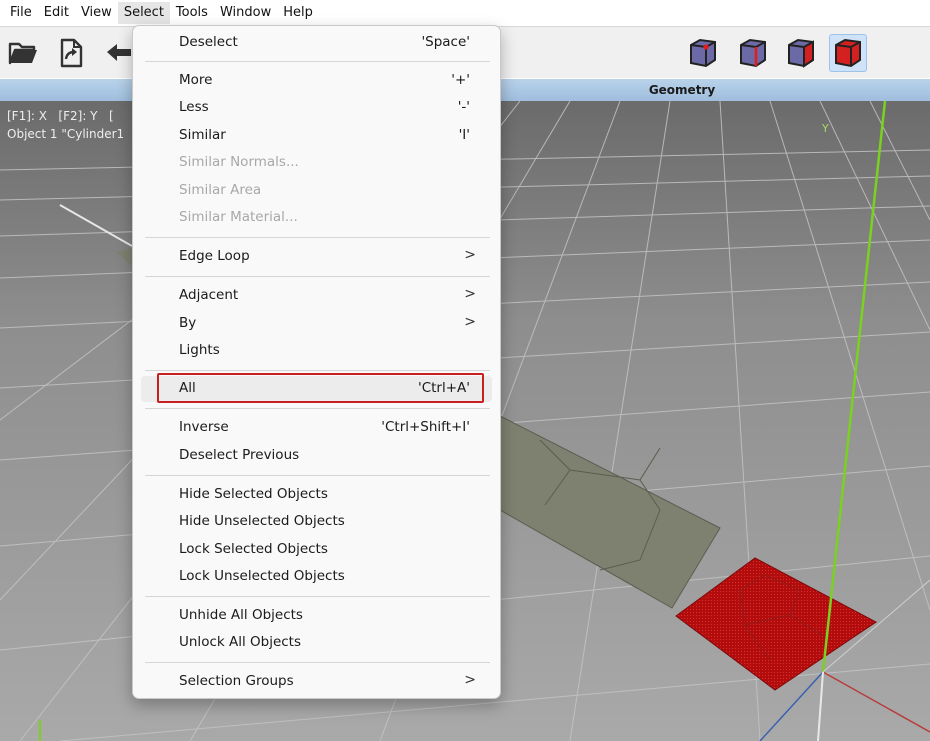 This screenshot has height=741, width=930. I want to click on viewport-object-line: Object 1 "Cylinder1, so click(66, 134).